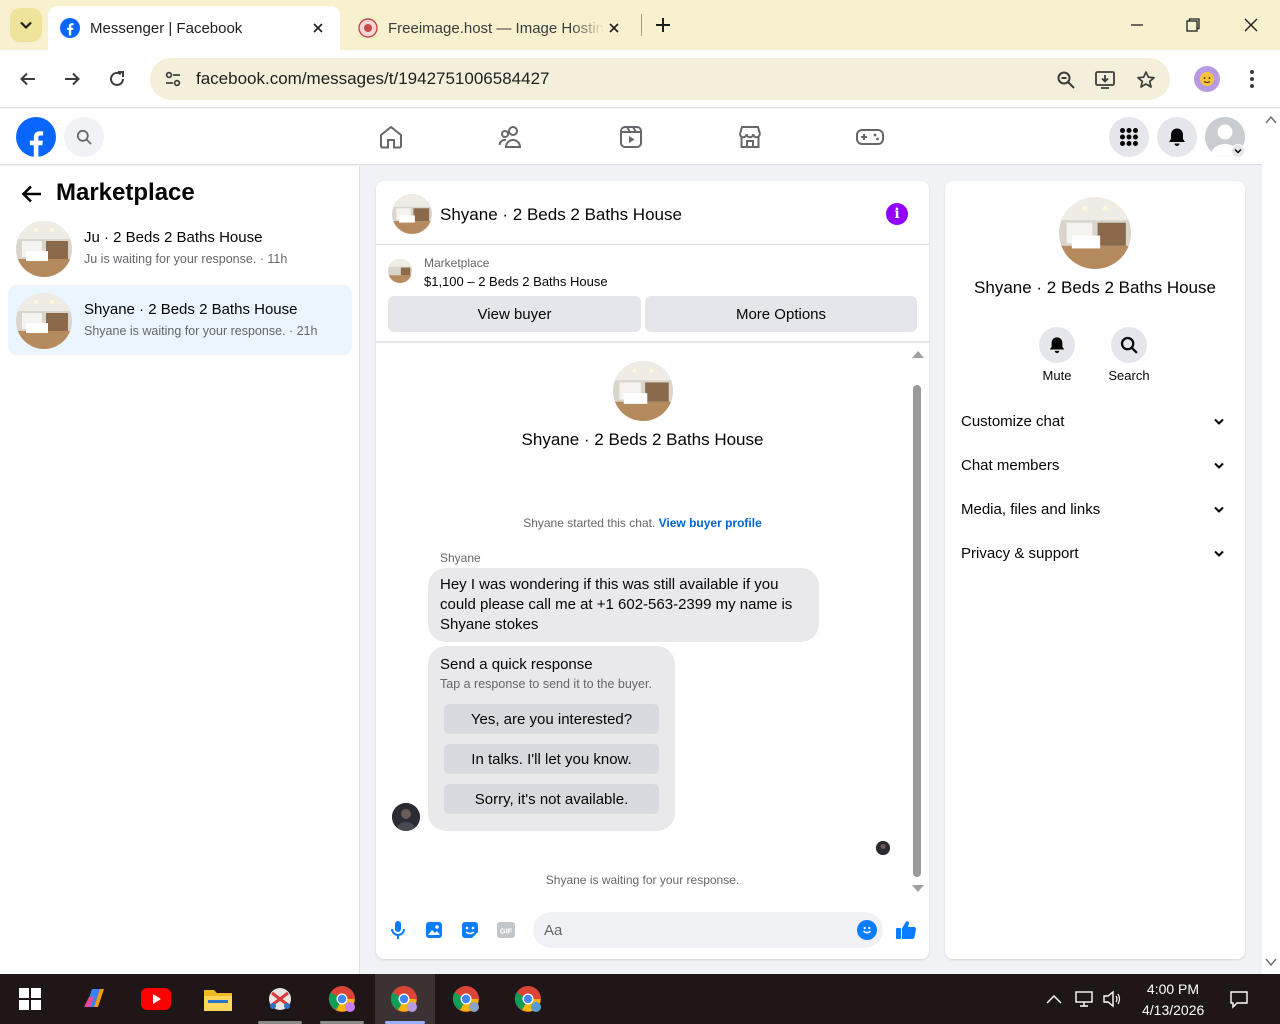 This screenshot has height=1024, width=1280. Describe the element at coordinates (870, 137) in the screenshot. I see `gaming-icon` at that location.